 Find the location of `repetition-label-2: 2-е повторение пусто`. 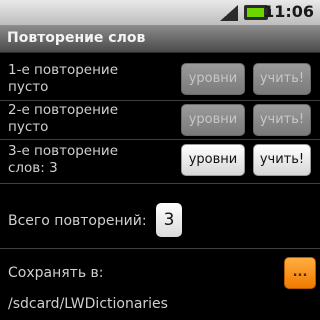

repetition-label-2: 2-е повторение пусто is located at coordinates (63, 119).